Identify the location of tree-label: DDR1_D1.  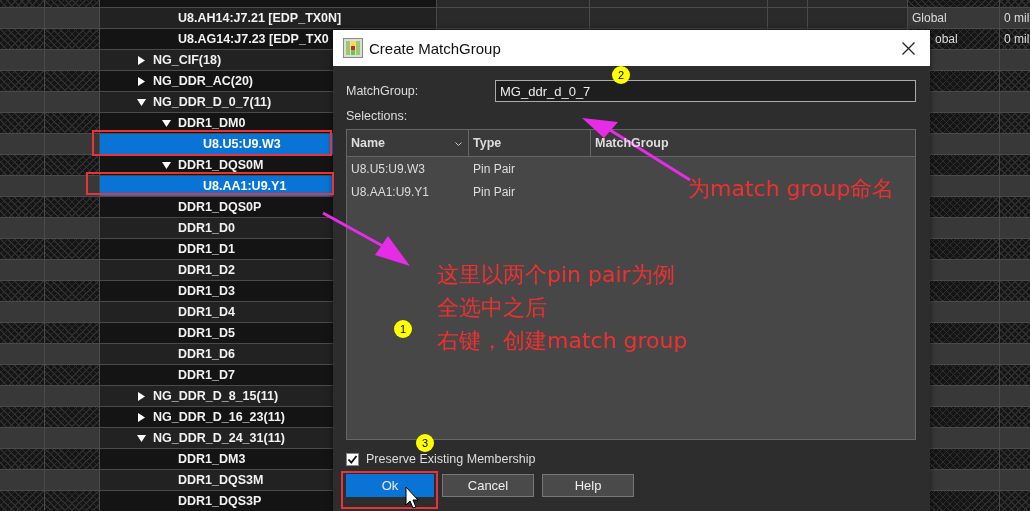
(206, 249).